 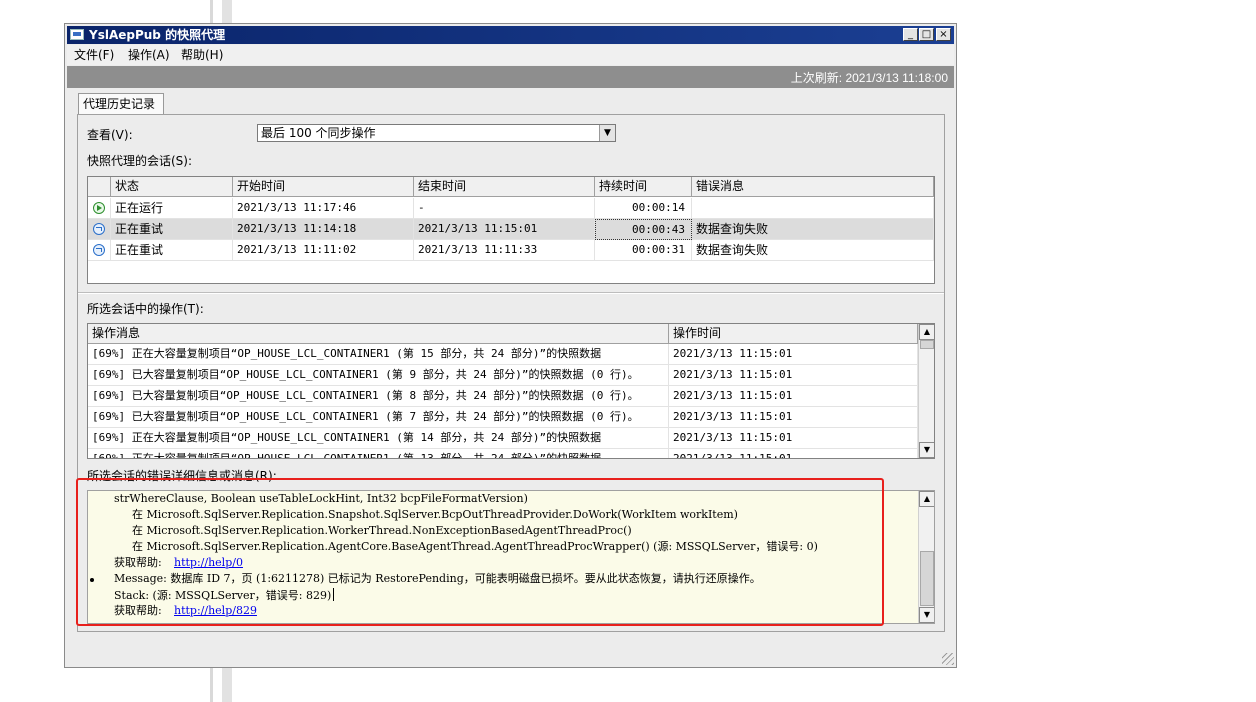 What do you see at coordinates (202, 55) in the screenshot?
I see `menu-help: 帮助(H)` at bounding box center [202, 55].